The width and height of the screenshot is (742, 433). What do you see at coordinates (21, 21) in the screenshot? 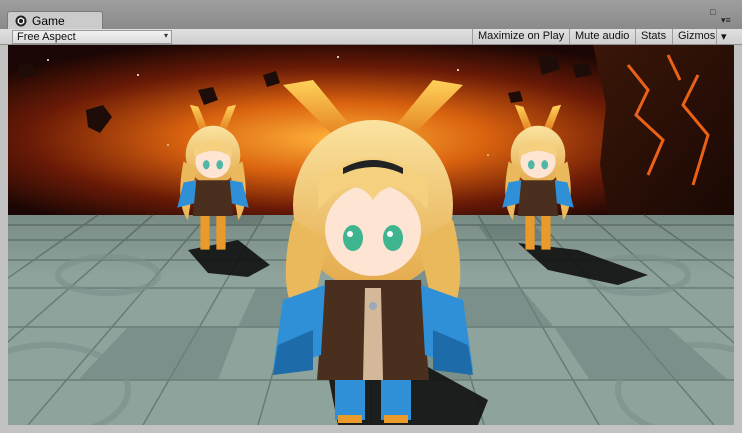
I see `unity-logo-icon` at bounding box center [21, 21].